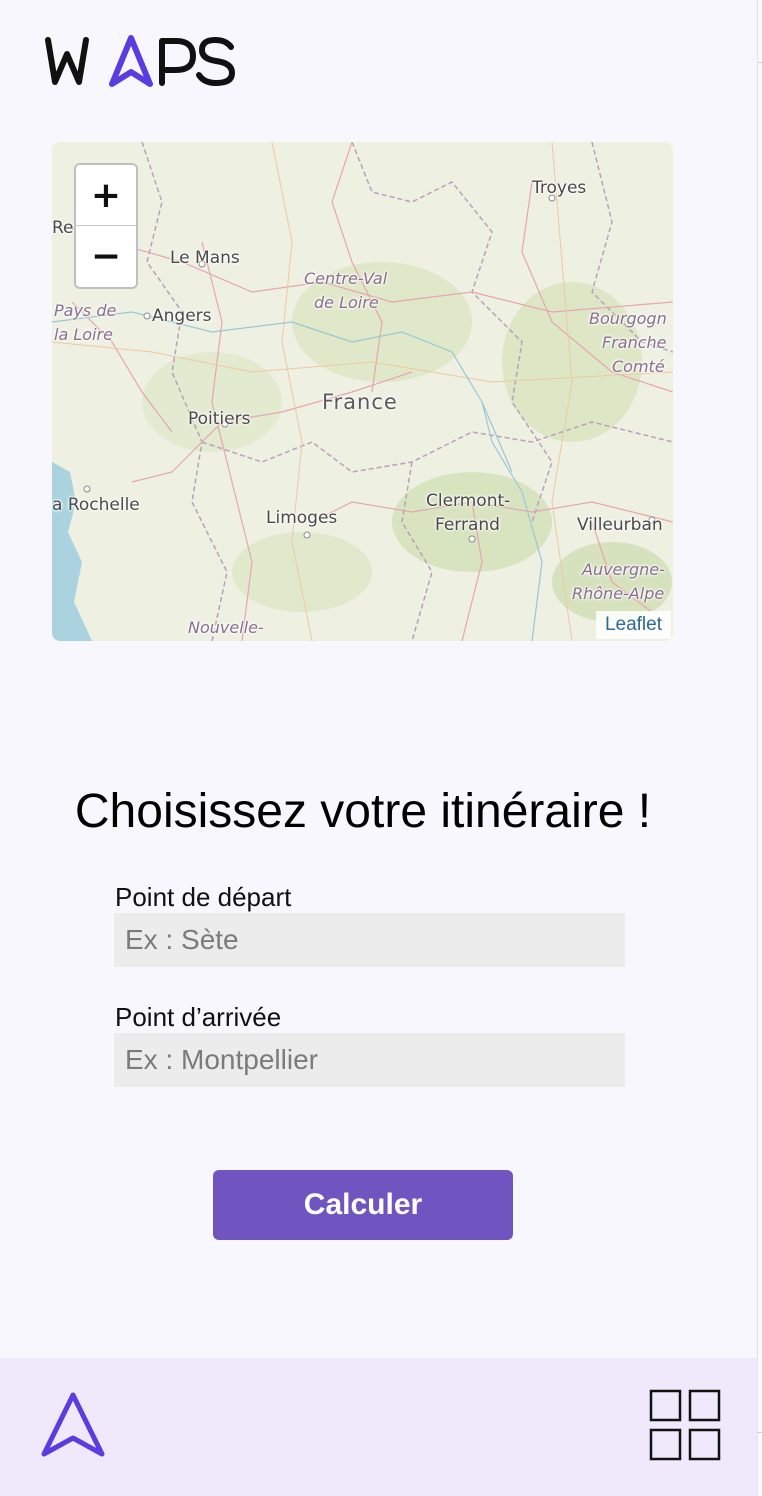  I want to click on map-label-limoges: Limoges, so click(302, 518).